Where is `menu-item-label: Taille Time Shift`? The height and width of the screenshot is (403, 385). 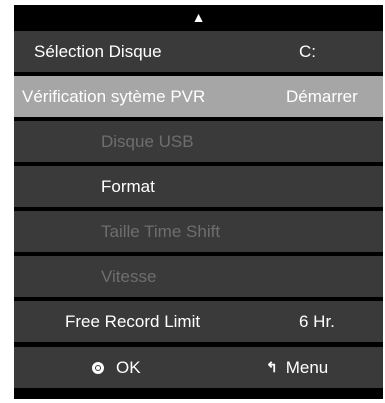 menu-item-label: Taille Time Shift is located at coordinates (161, 231).